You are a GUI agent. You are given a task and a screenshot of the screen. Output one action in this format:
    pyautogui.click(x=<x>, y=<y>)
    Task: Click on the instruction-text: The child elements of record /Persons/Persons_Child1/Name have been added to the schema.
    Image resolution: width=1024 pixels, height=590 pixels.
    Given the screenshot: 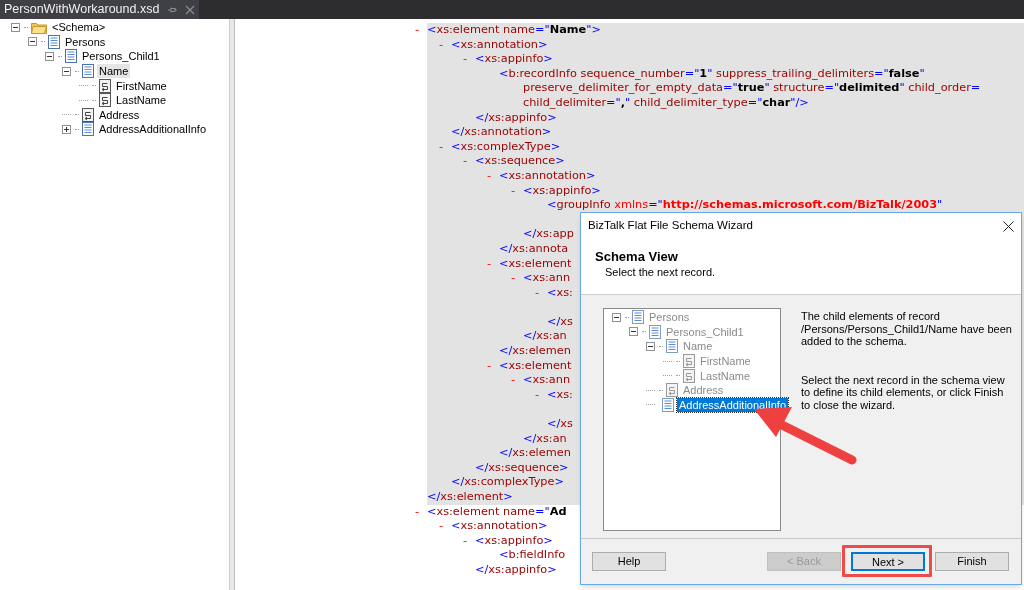 What is the action you would take?
    pyautogui.click(x=907, y=329)
    